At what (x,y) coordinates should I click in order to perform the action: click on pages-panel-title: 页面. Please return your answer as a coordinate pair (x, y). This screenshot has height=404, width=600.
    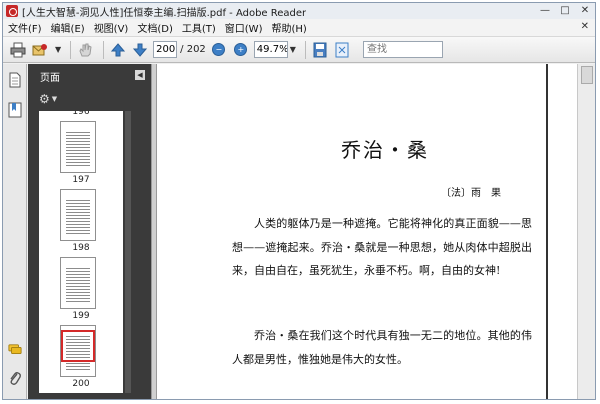
    Looking at the image, I should click on (50, 78).